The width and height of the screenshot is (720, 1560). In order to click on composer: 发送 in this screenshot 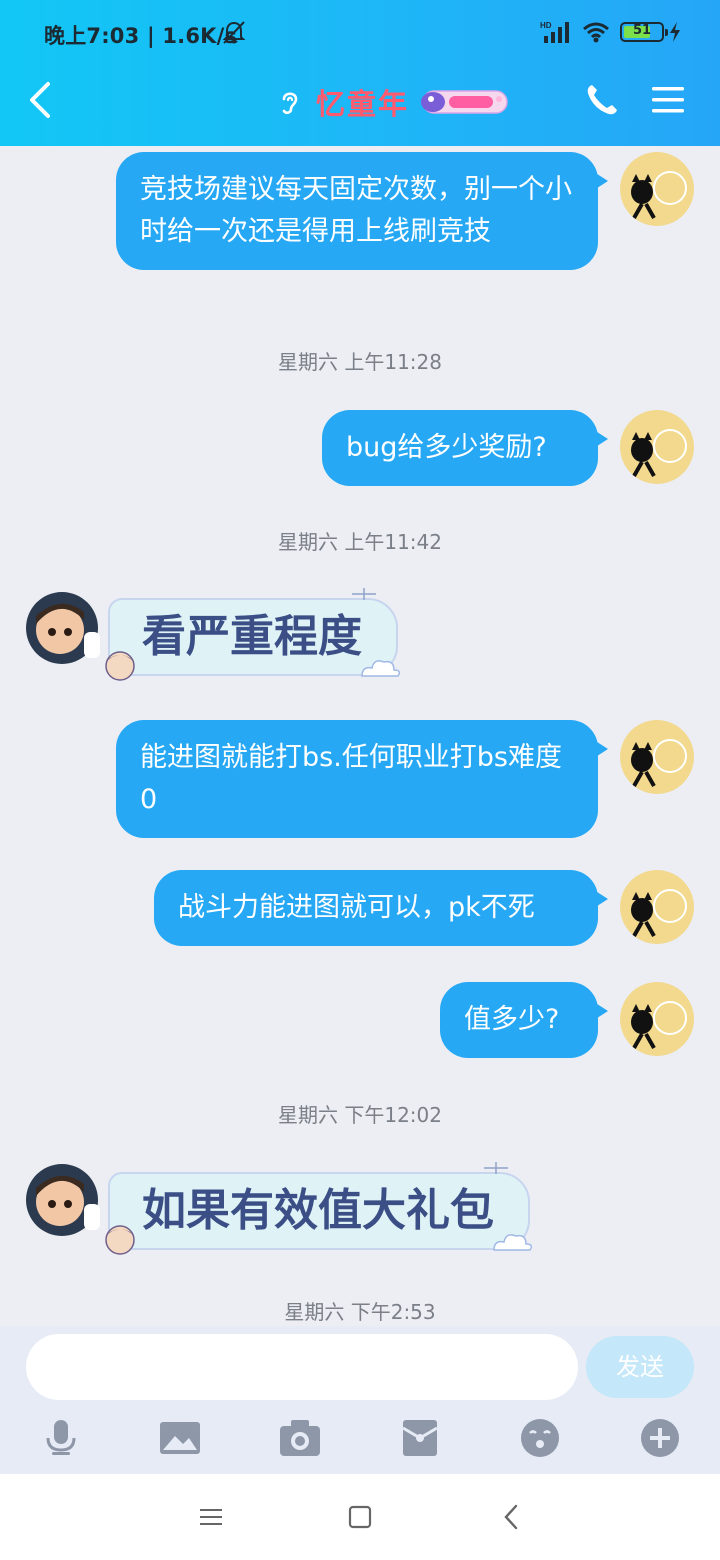, I will do `click(360, 1400)`.